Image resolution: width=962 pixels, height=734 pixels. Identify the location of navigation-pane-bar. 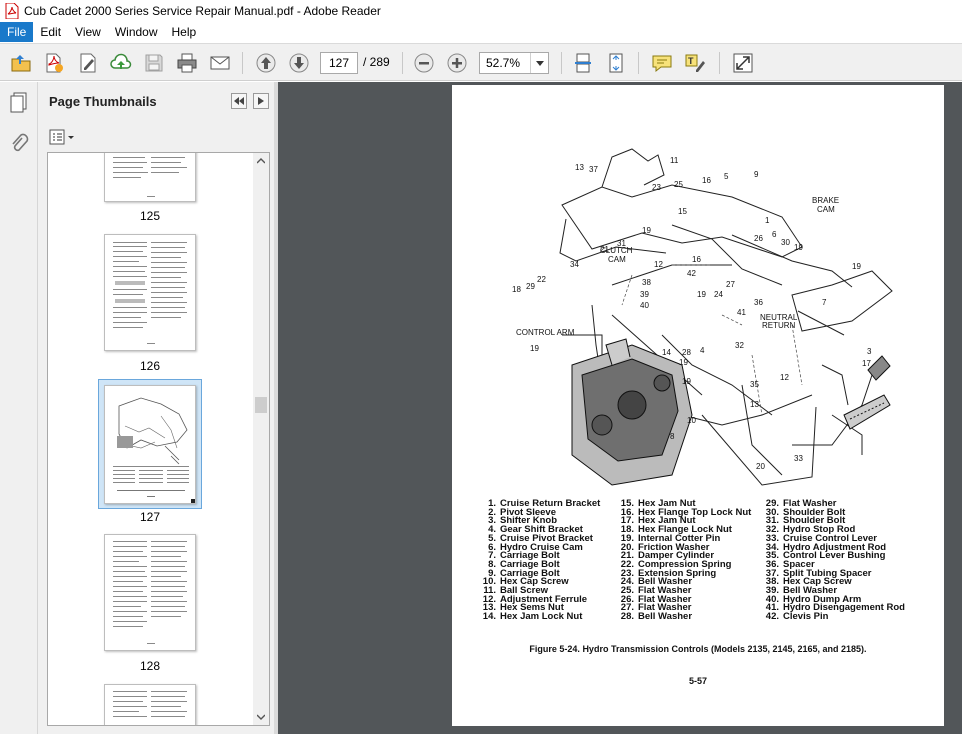
(19, 408).